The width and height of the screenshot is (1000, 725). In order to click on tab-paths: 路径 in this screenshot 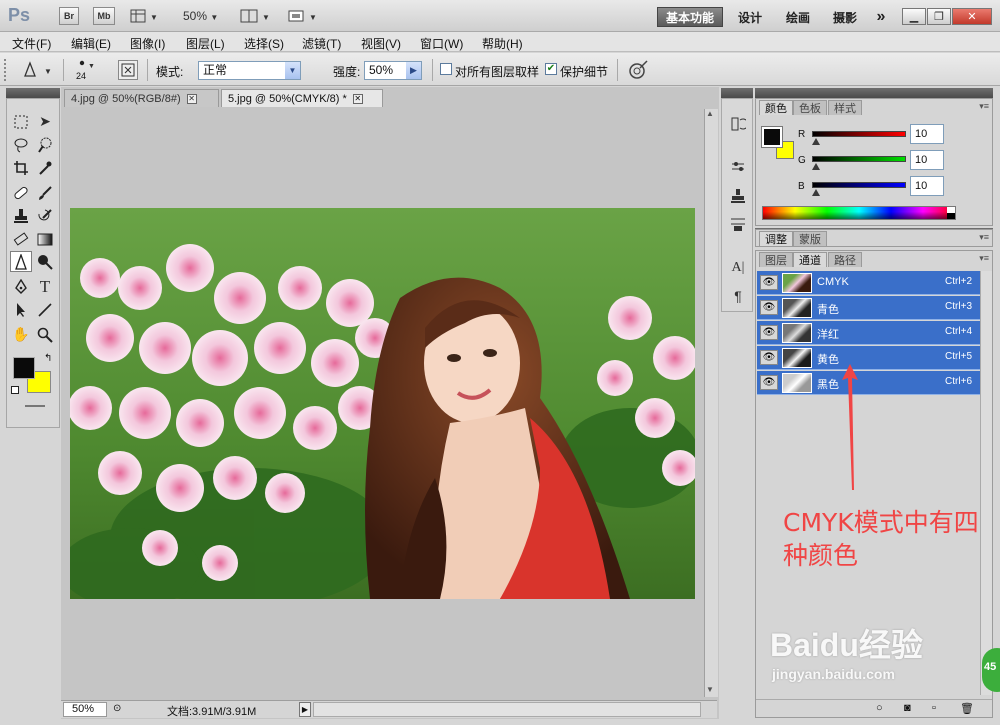, I will do `click(845, 259)`.